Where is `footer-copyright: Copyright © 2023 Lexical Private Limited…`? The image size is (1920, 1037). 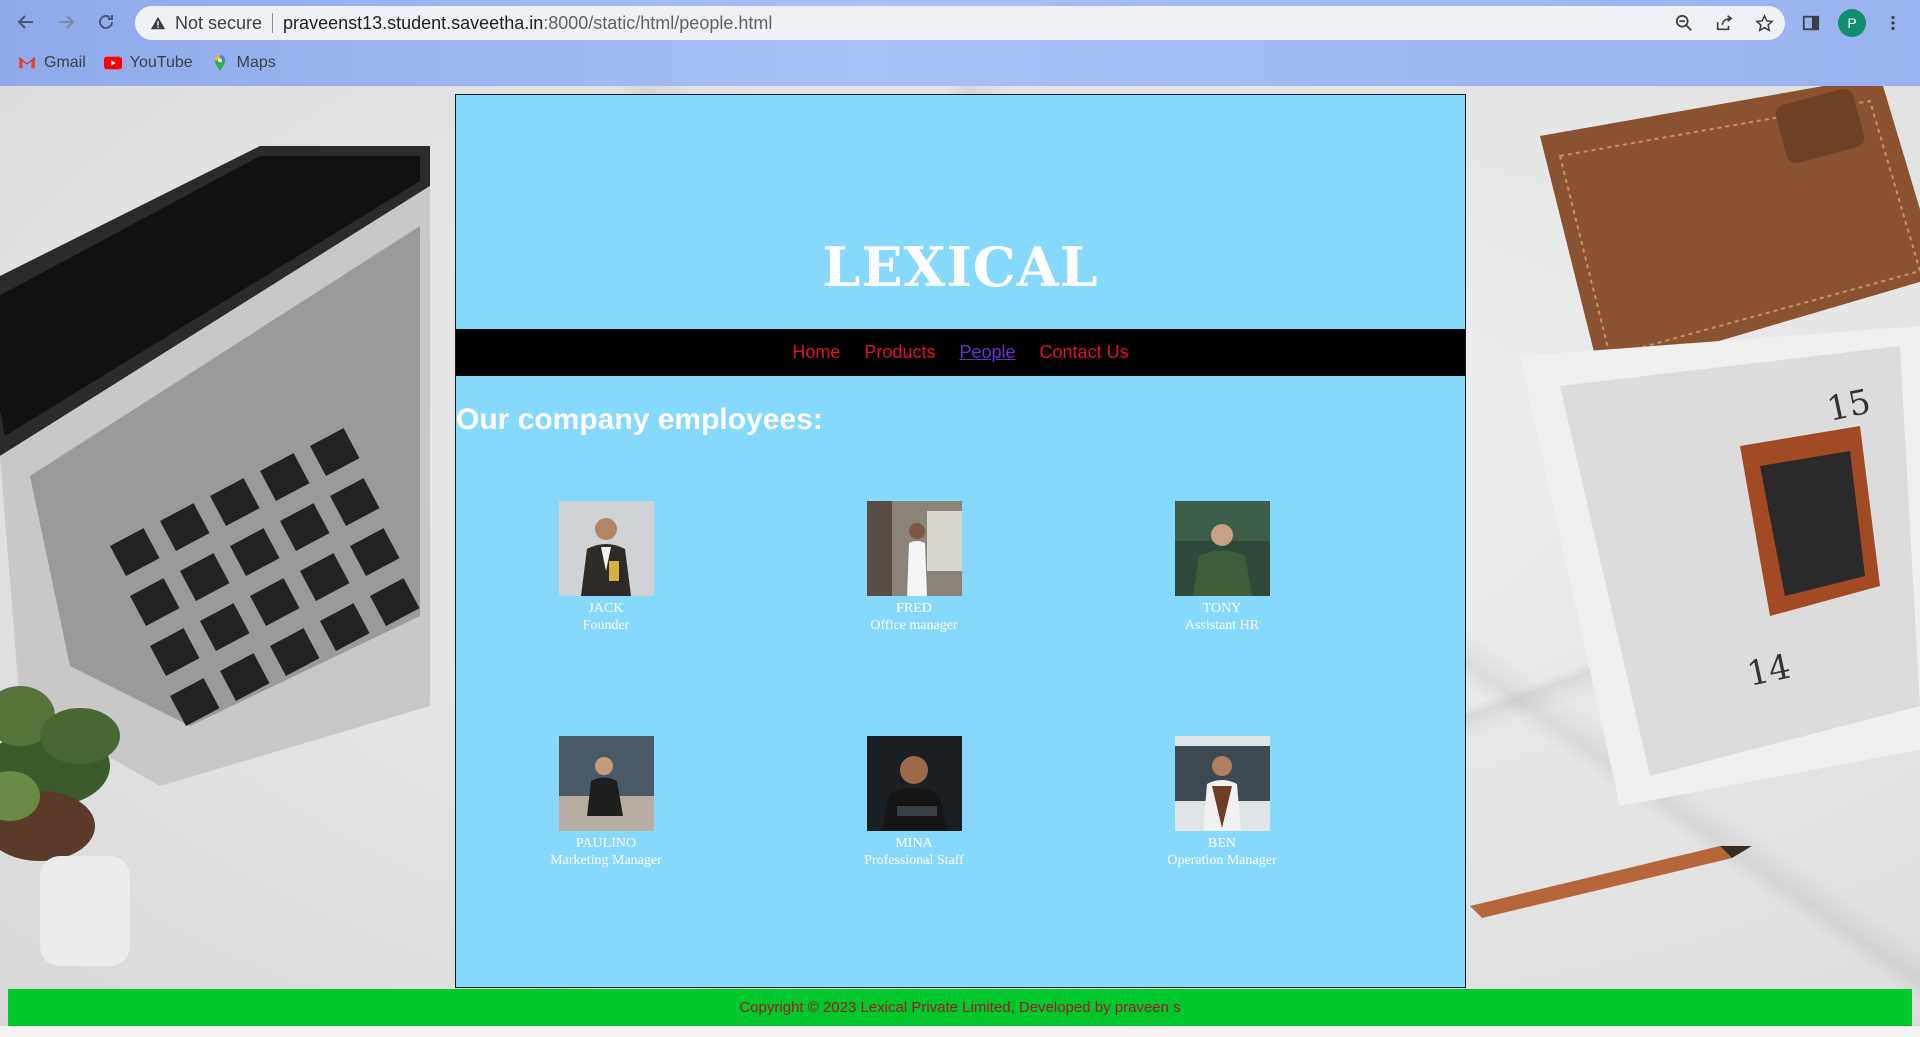 footer-copyright: Copyright © 2023 Lexical Private Limited… is located at coordinates (960, 1007).